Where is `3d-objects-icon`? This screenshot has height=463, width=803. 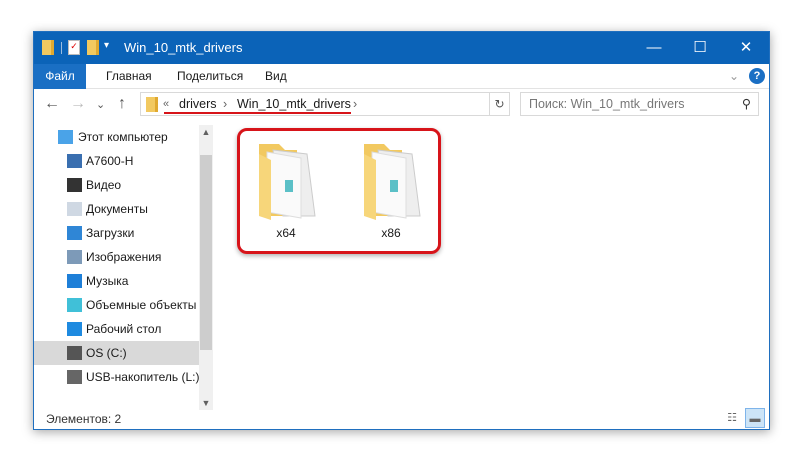 3d-objects-icon is located at coordinates (74, 305).